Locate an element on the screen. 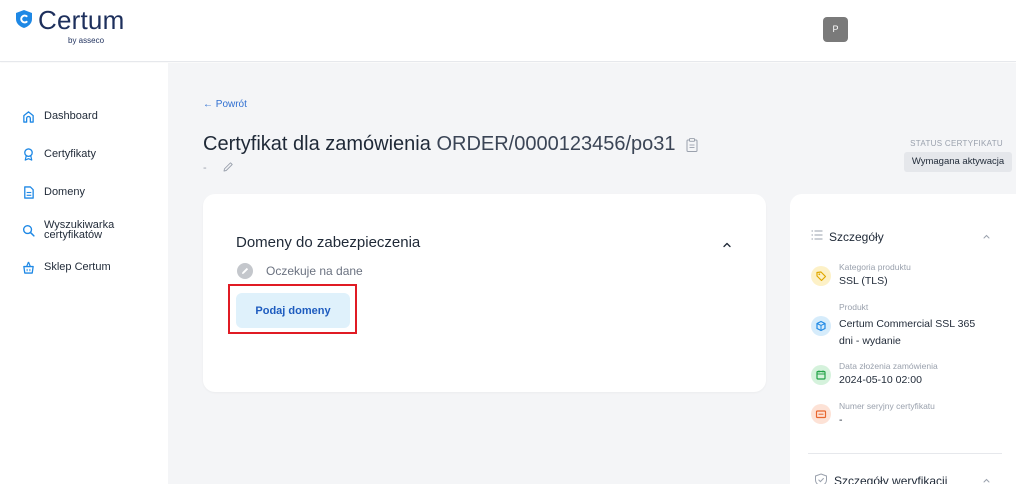 The width and height of the screenshot is (1016, 484). serial-icon is located at coordinates (821, 414).